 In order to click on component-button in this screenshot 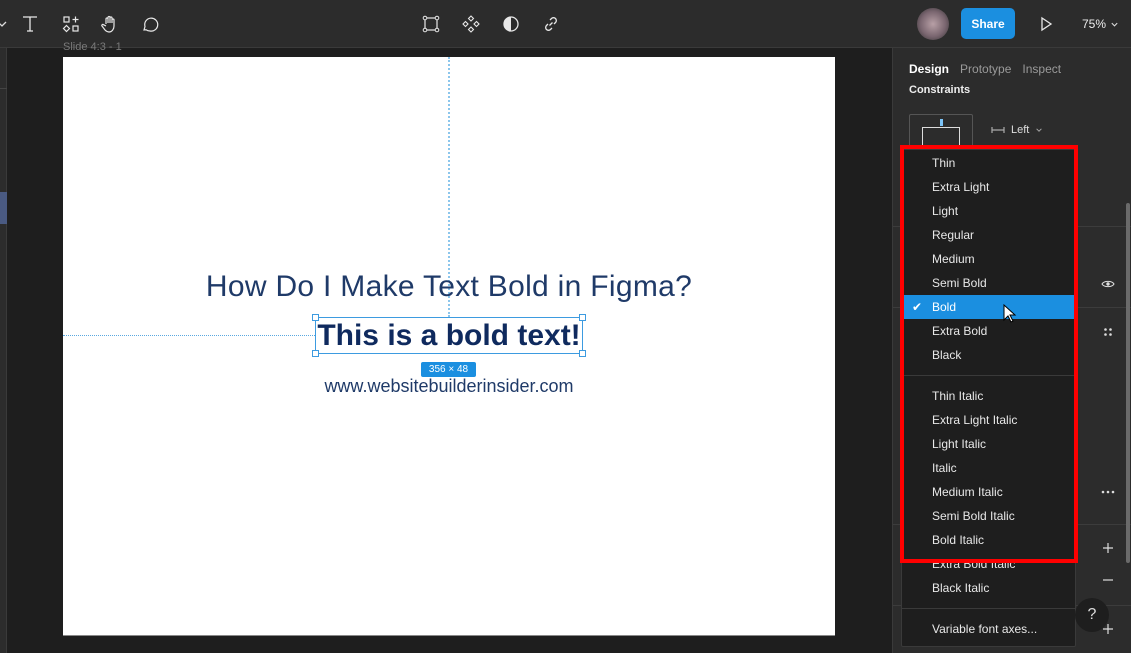, I will do `click(471, 24)`.